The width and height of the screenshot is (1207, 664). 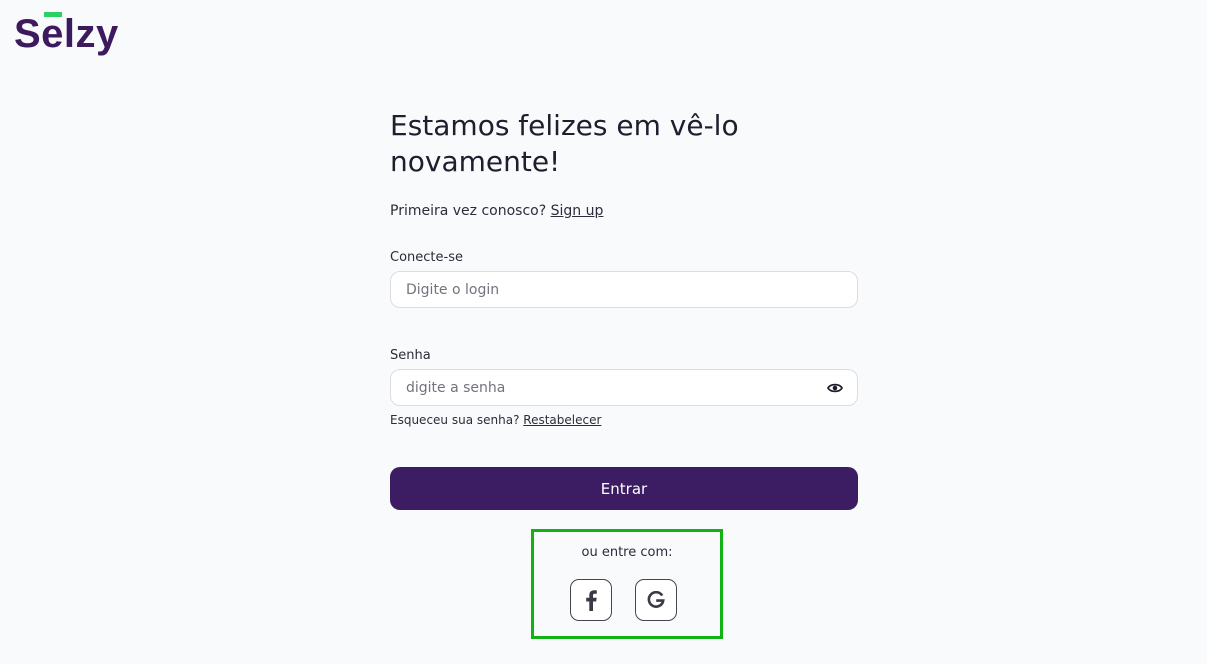 I want to click on facebook-icon, so click(x=591, y=600).